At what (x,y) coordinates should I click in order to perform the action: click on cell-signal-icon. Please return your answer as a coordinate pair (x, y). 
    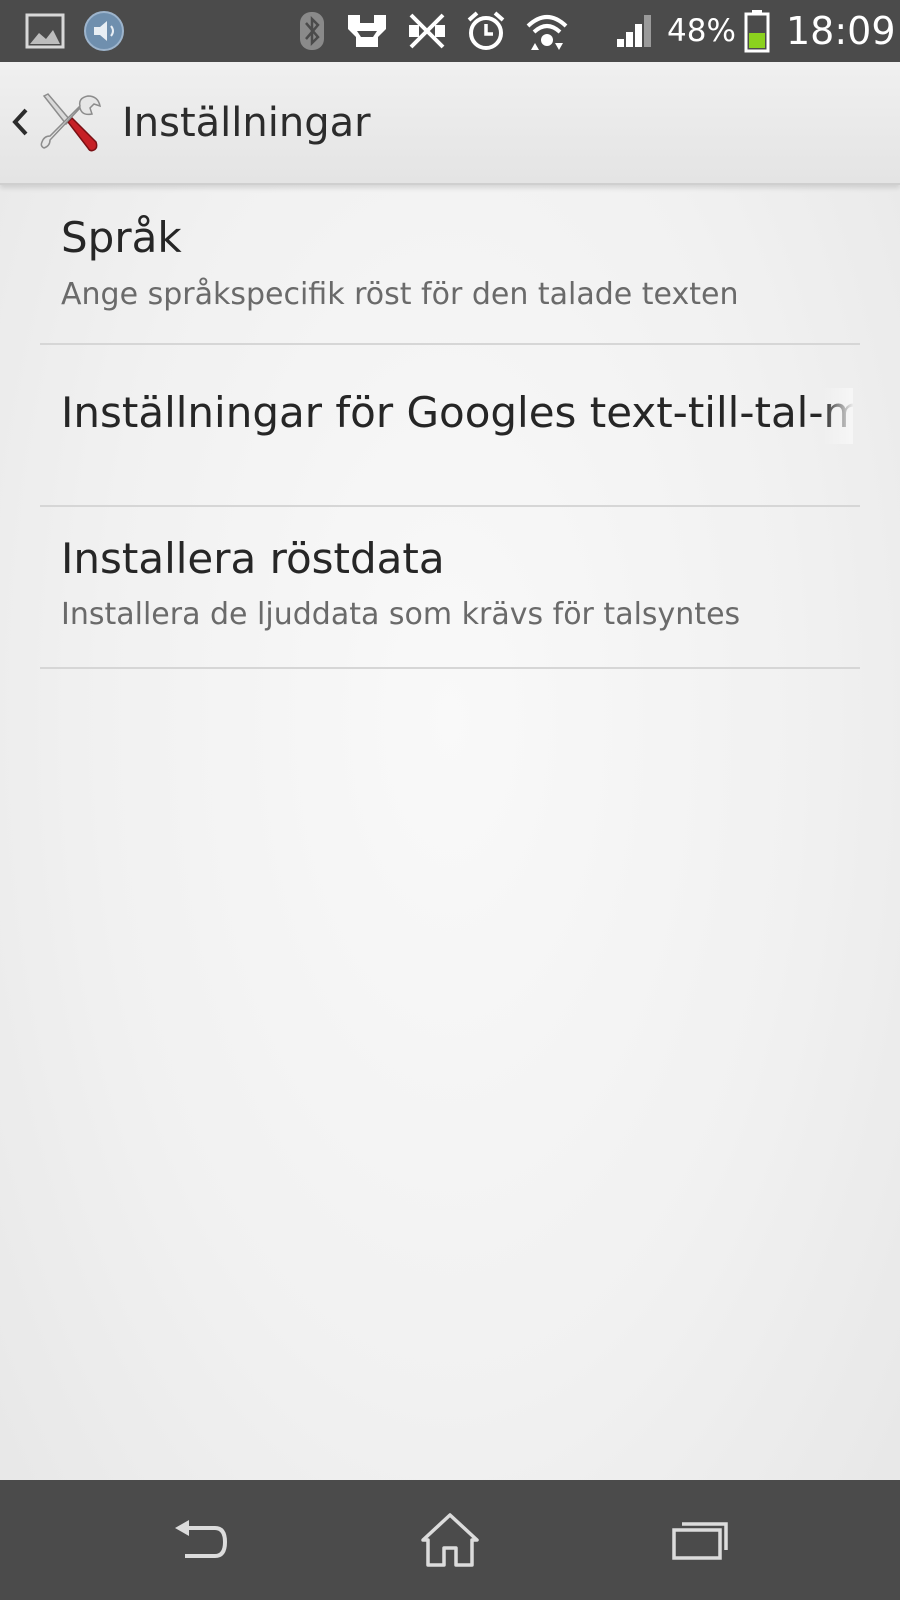
    Looking at the image, I should click on (635, 31).